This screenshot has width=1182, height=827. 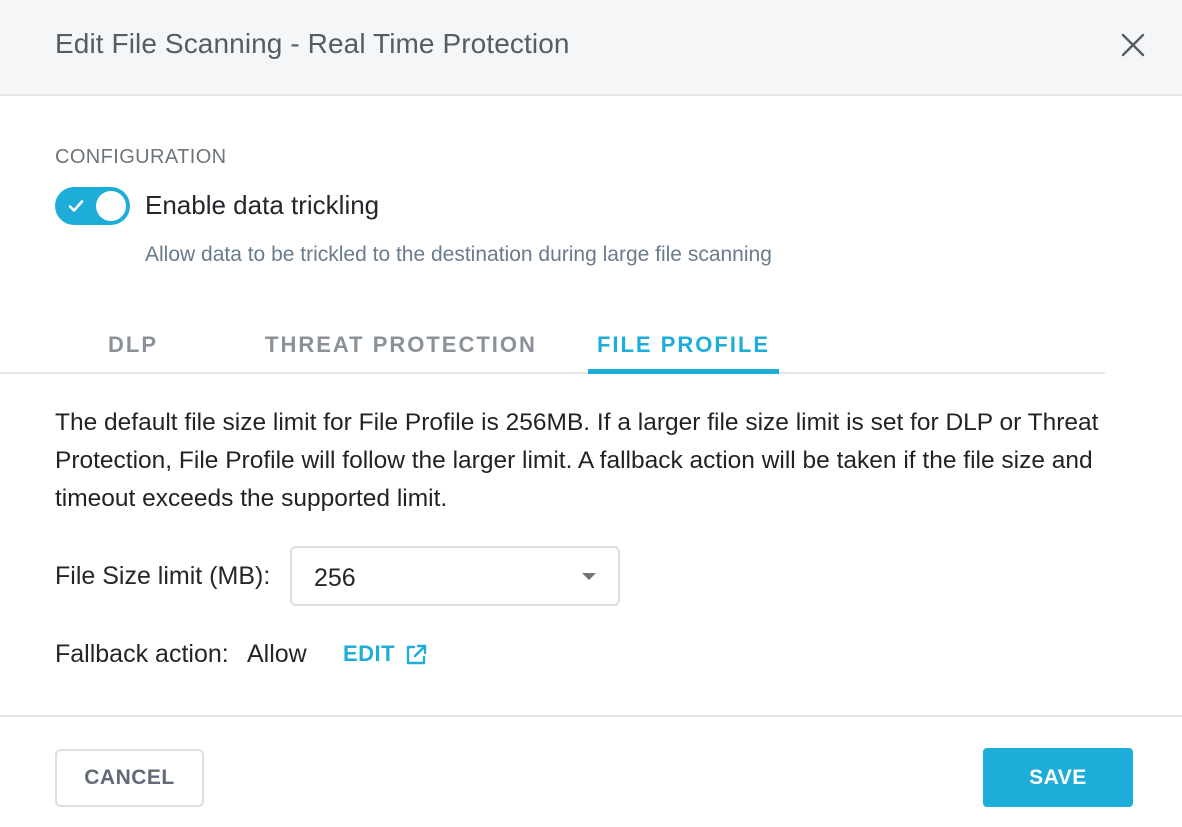 I want to click on configuration-heading: CONFIGURATION, so click(x=141, y=157).